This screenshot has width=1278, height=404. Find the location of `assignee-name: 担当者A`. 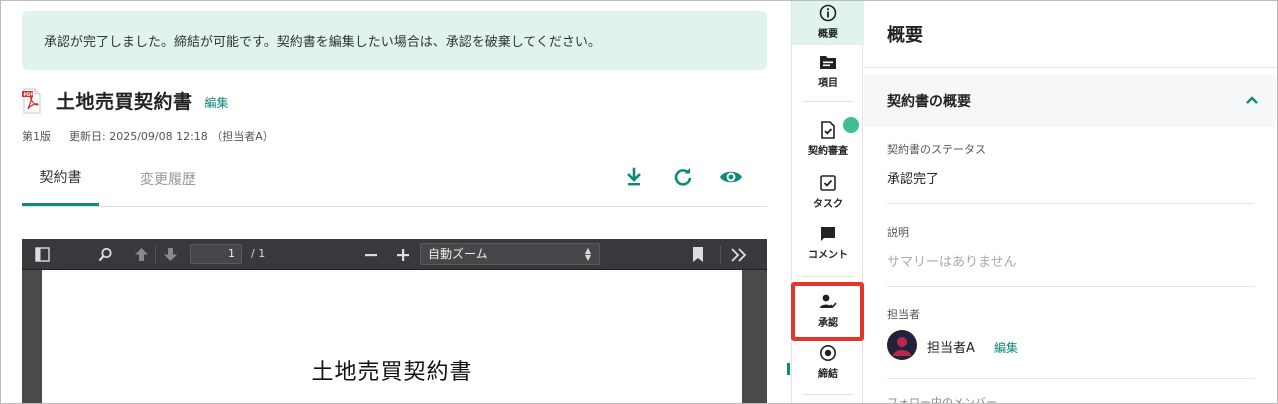

assignee-name: 担当者A is located at coordinates (951, 348).